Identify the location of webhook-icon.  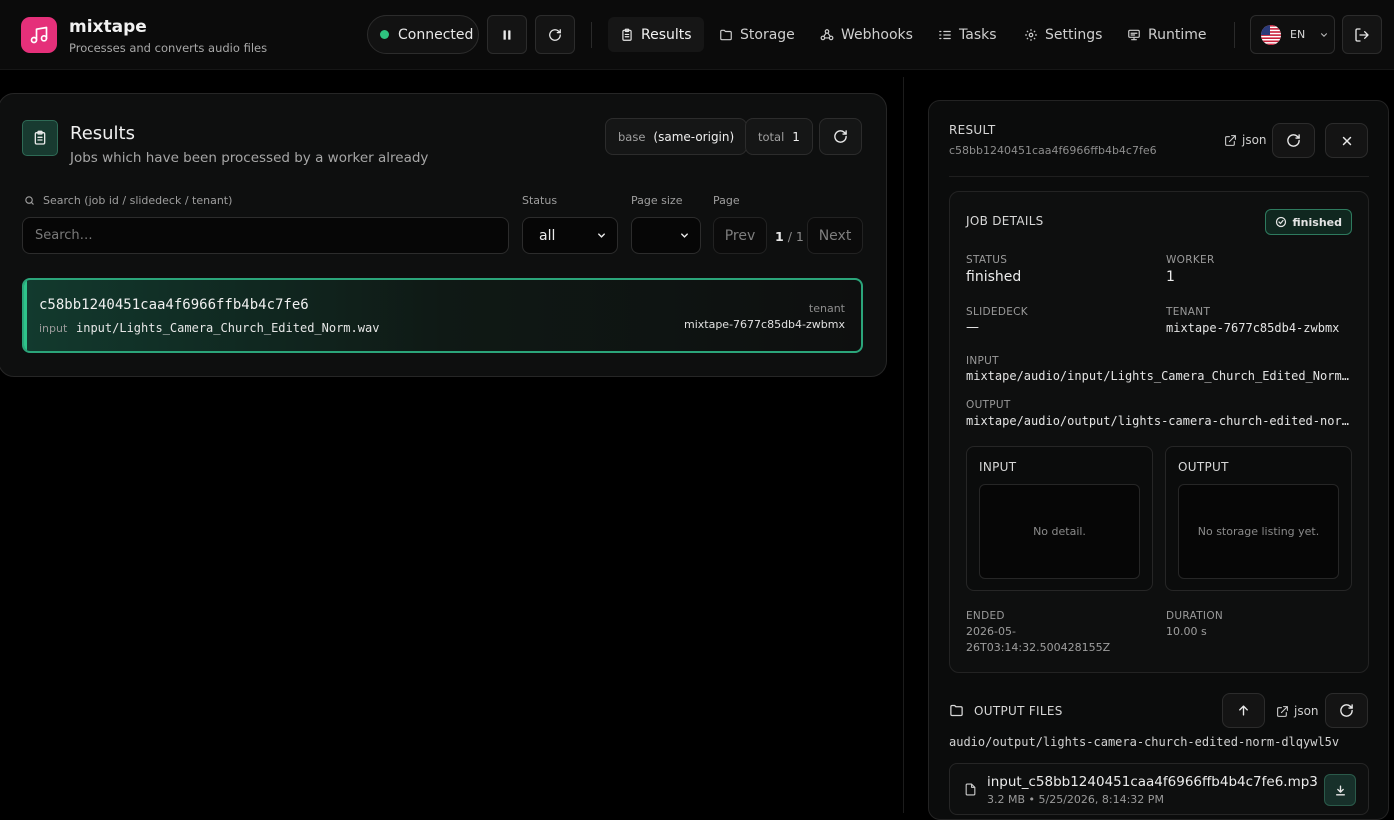
(827, 34).